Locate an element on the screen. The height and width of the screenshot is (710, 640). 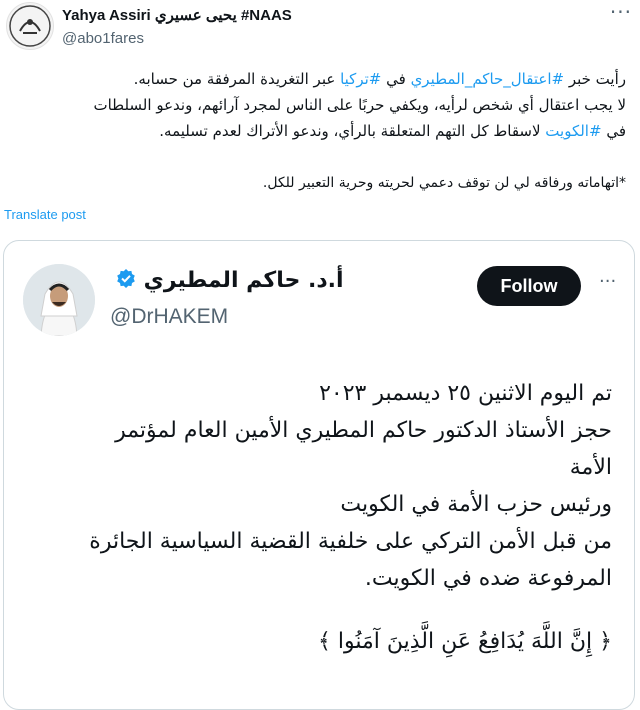
quoted-author-name-row: أ.د. حاكم المطيري is located at coordinates (227, 281).